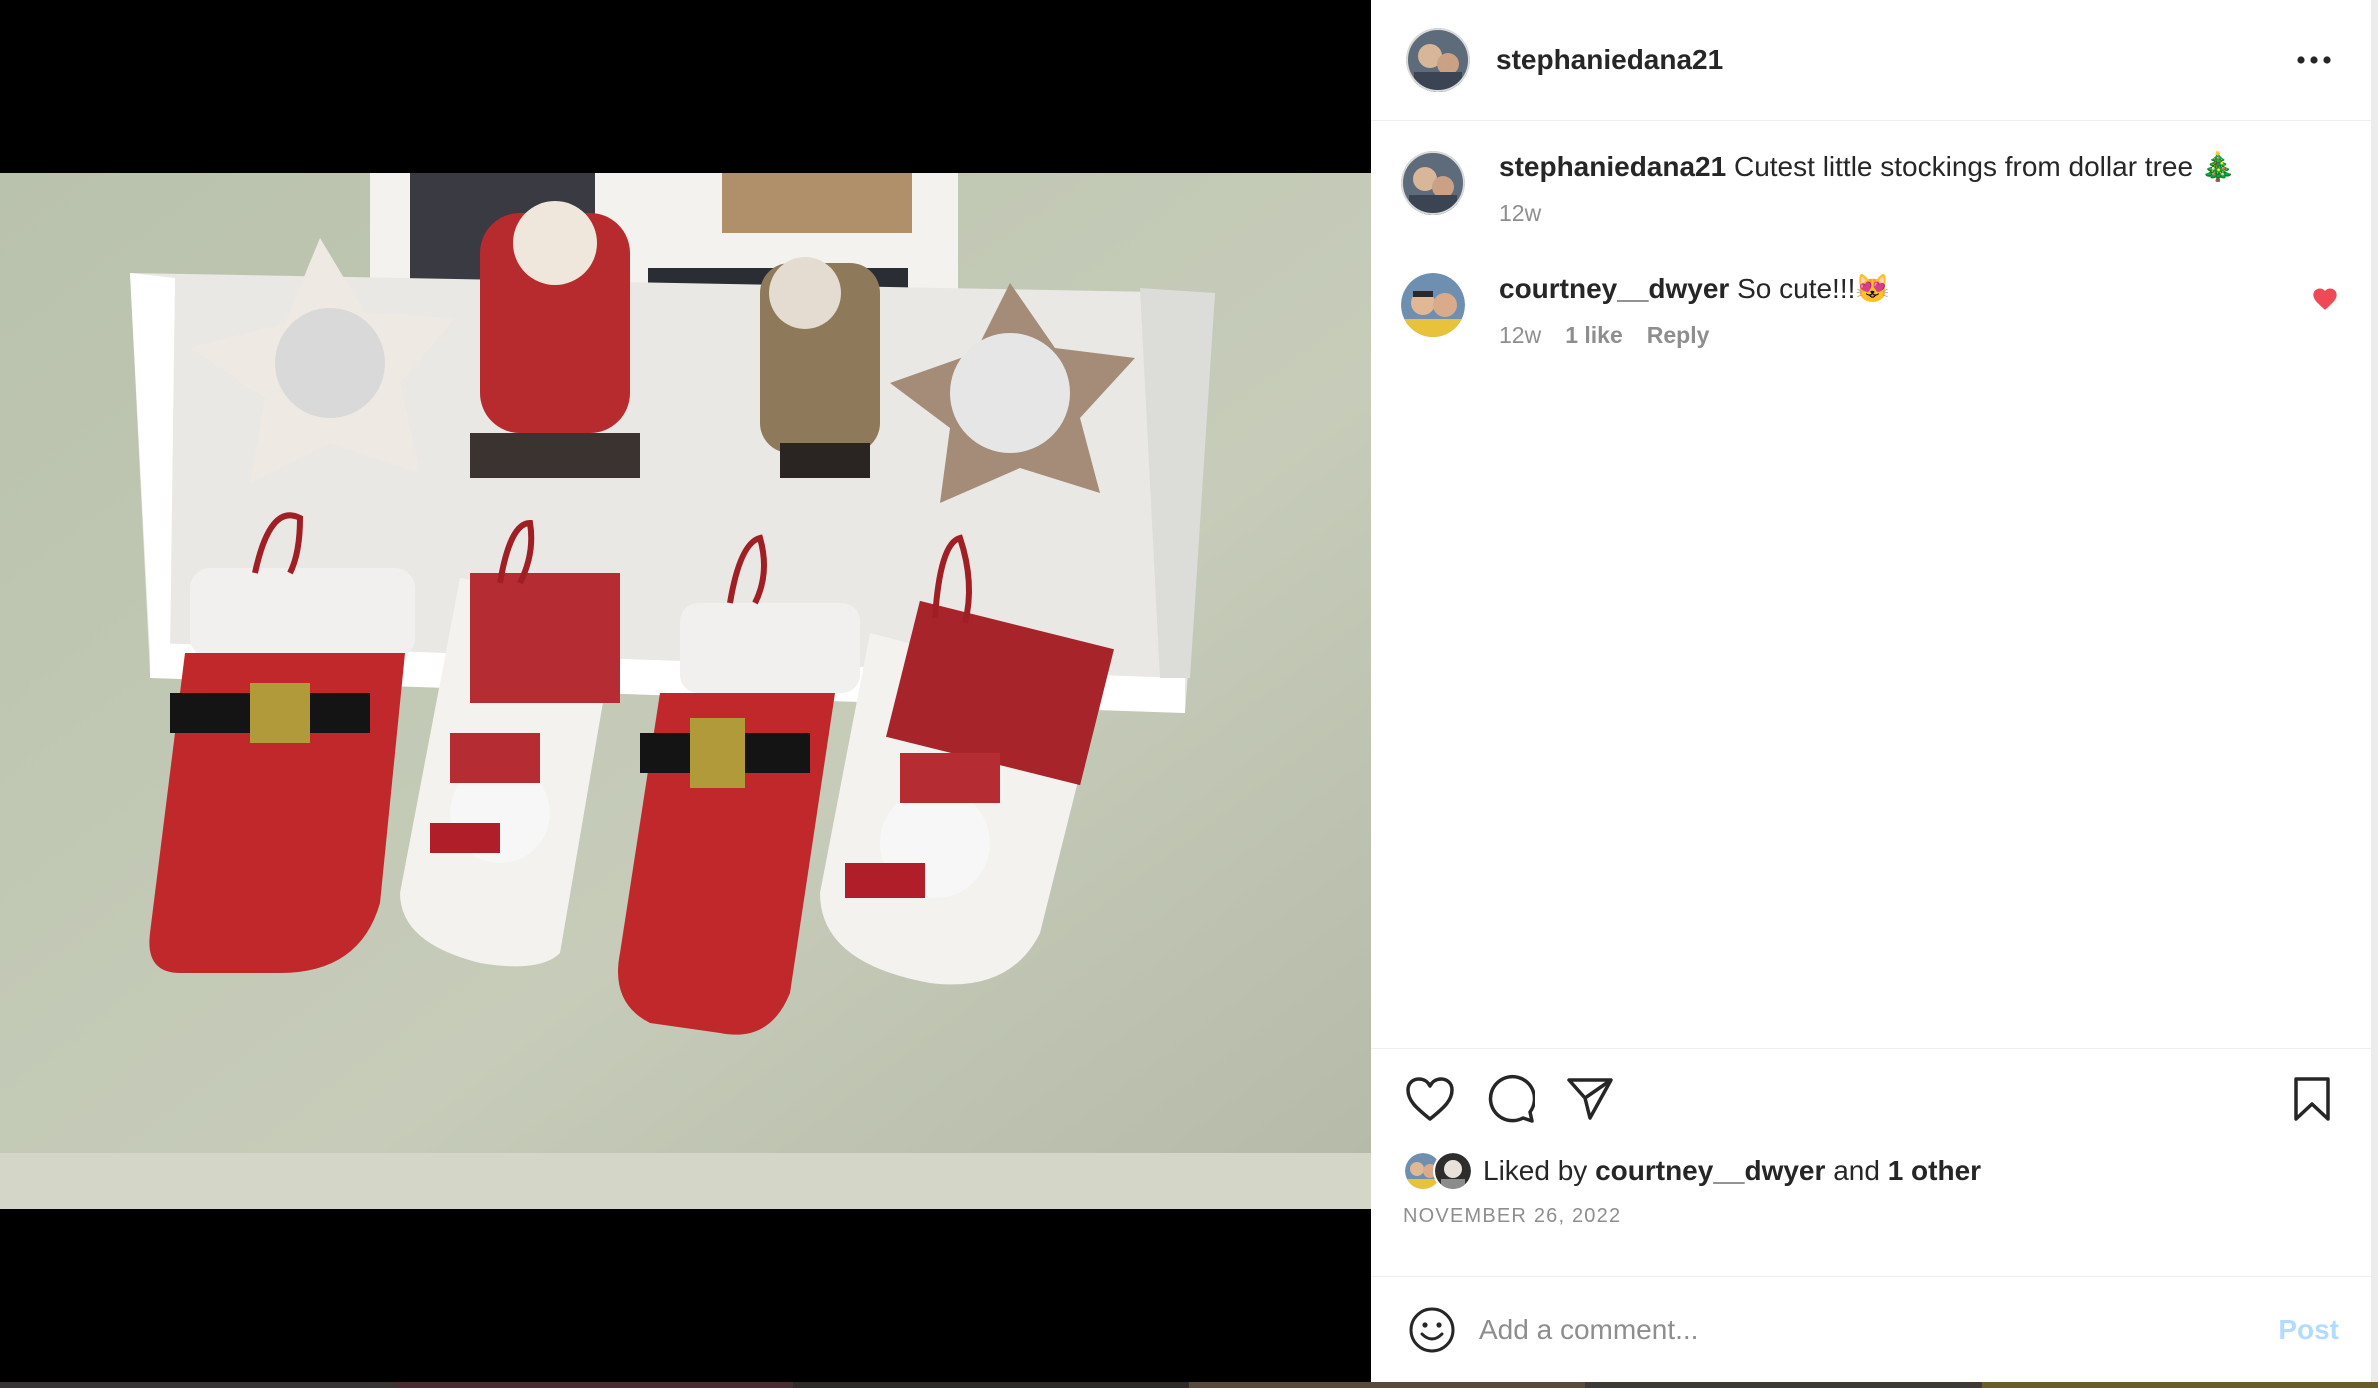 Image resolution: width=2378 pixels, height=1388 pixels. What do you see at coordinates (1871, 60) in the screenshot?
I see `post-header: stephaniedana21` at bounding box center [1871, 60].